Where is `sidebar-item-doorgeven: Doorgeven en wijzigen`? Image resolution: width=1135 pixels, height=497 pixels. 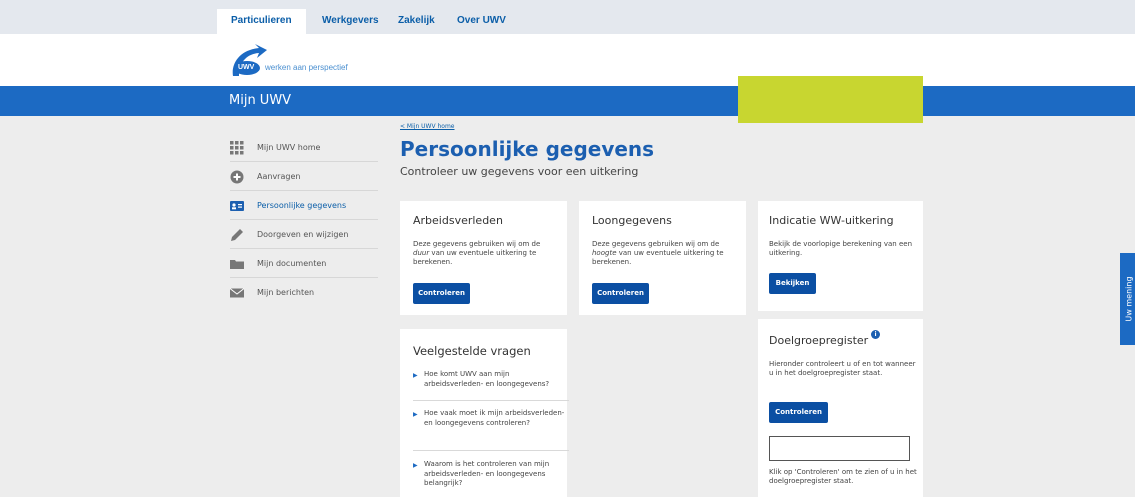 sidebar-item-doorgeven: Doorgeven en wijzigen is located at coordinates (304, 236).